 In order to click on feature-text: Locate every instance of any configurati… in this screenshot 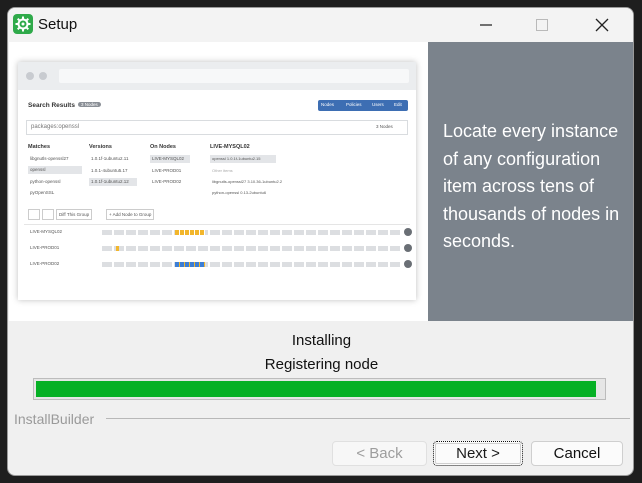, I will do `click(531, 186)`.